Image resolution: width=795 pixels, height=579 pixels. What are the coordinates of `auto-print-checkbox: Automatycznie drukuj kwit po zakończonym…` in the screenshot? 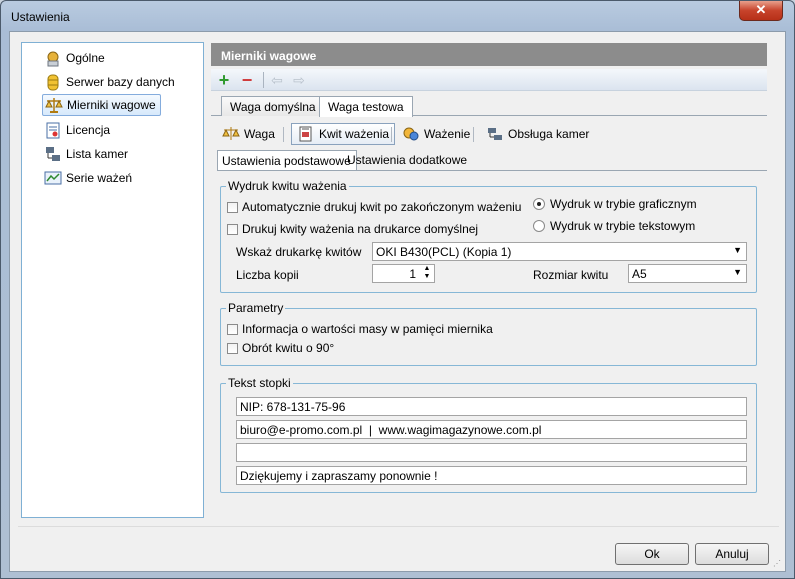 It's located at (374, 207).